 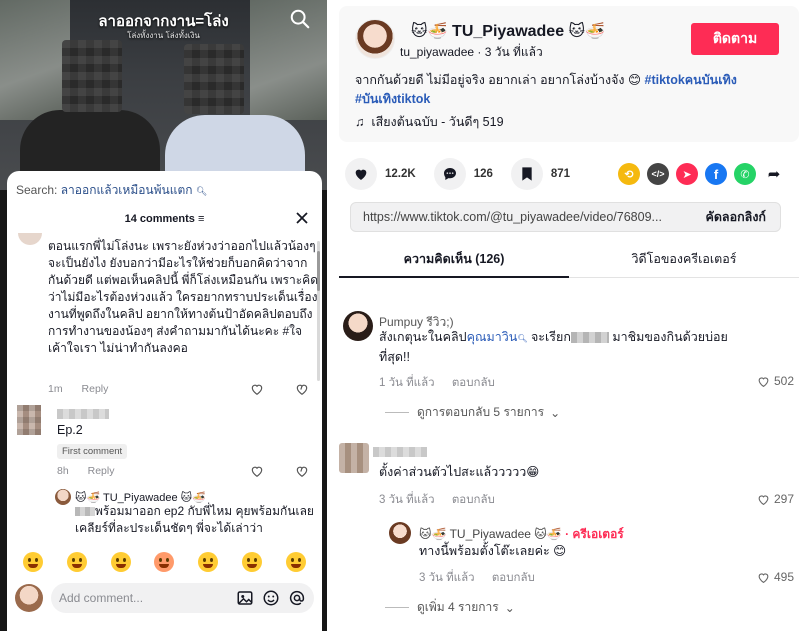 What do you see at coordinates (509, 607) in the screenshot?
I see `chevron-down-icon: ⌄` at bounding box center [509, 607].